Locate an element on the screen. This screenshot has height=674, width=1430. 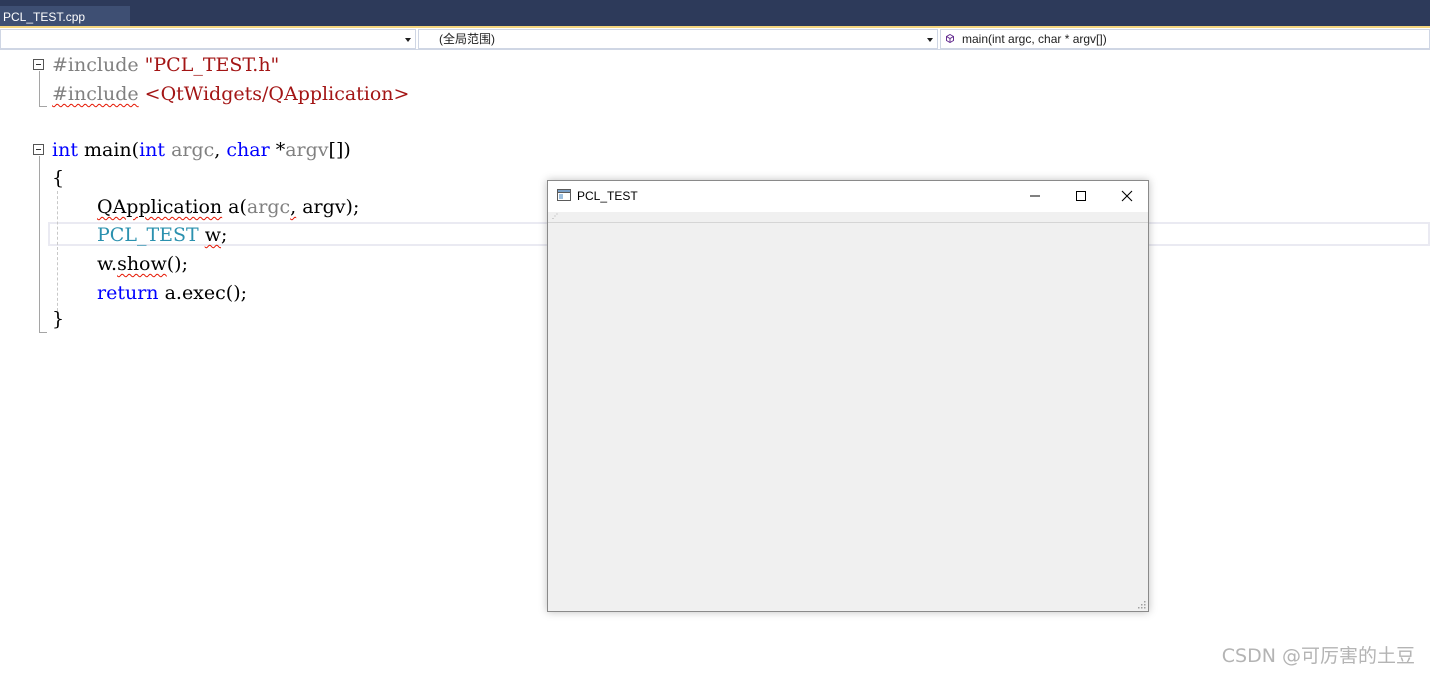
minimize-button is located at coordinates (1035, 196).